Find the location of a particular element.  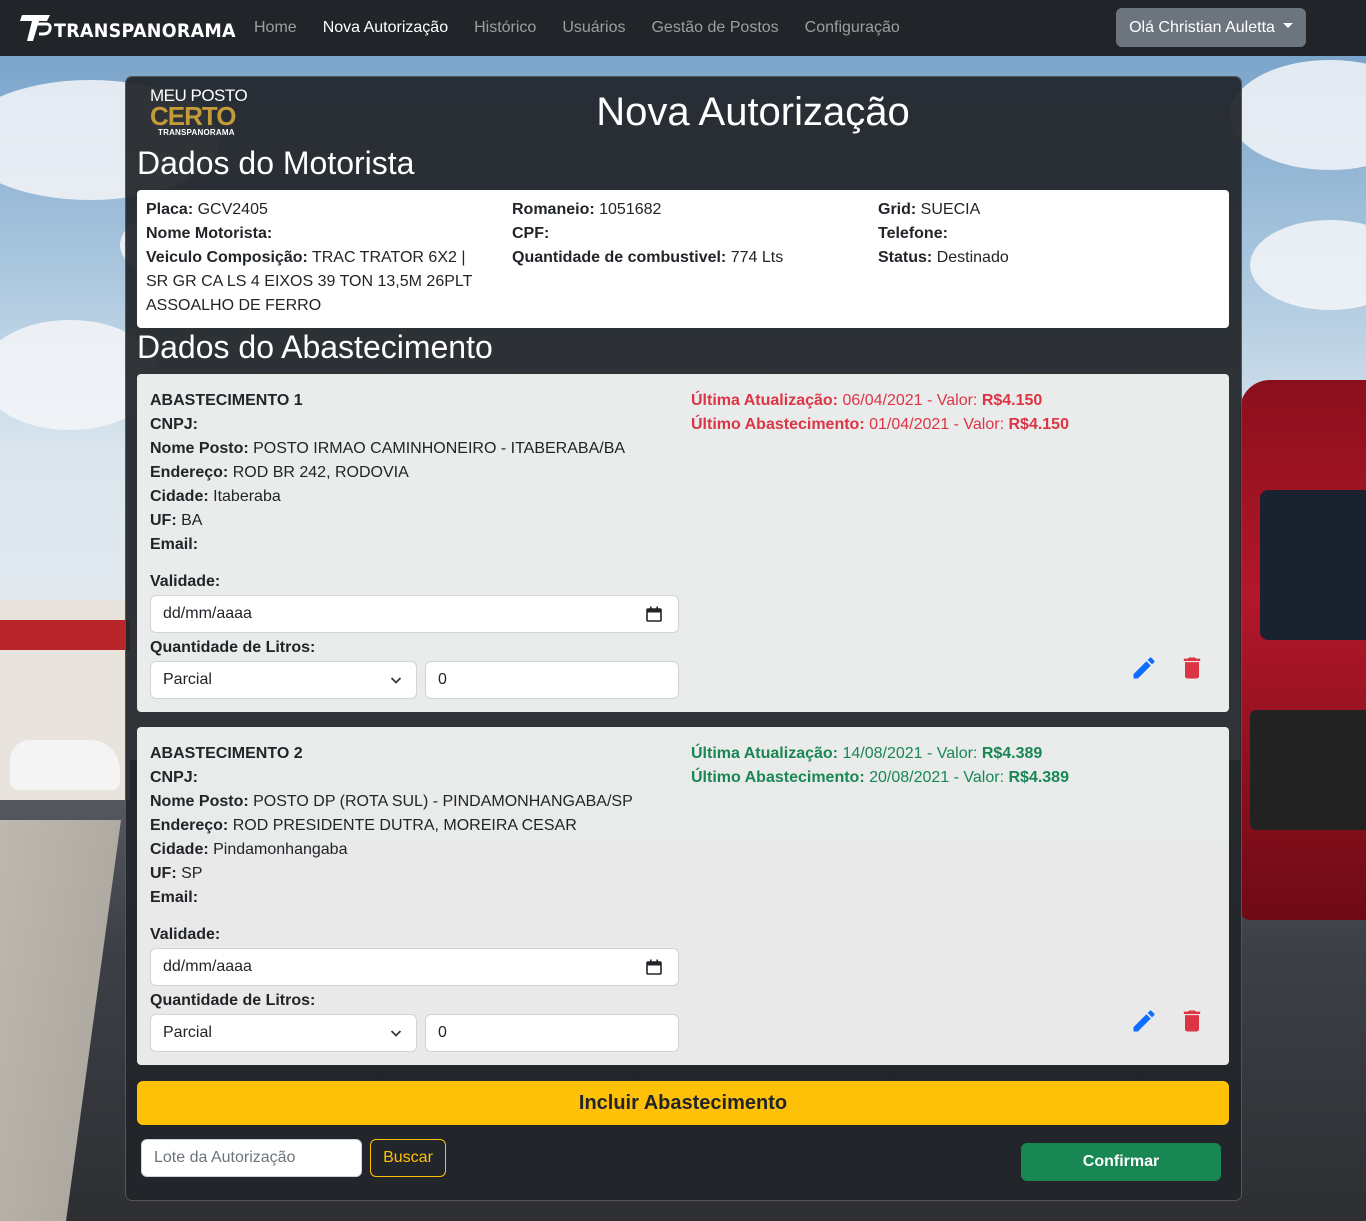

page-title: Nova Autorização is located at coordinates (753, 112).